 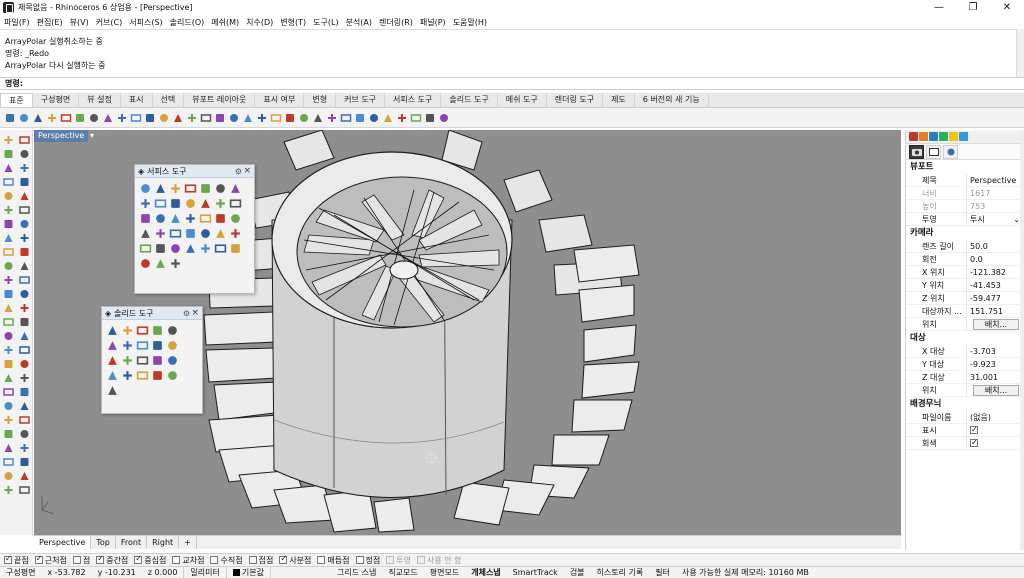 What do you see at coordinates (164, 118) in the screenshot?
I see `zoom-icon` at bounding box center [164, 118].